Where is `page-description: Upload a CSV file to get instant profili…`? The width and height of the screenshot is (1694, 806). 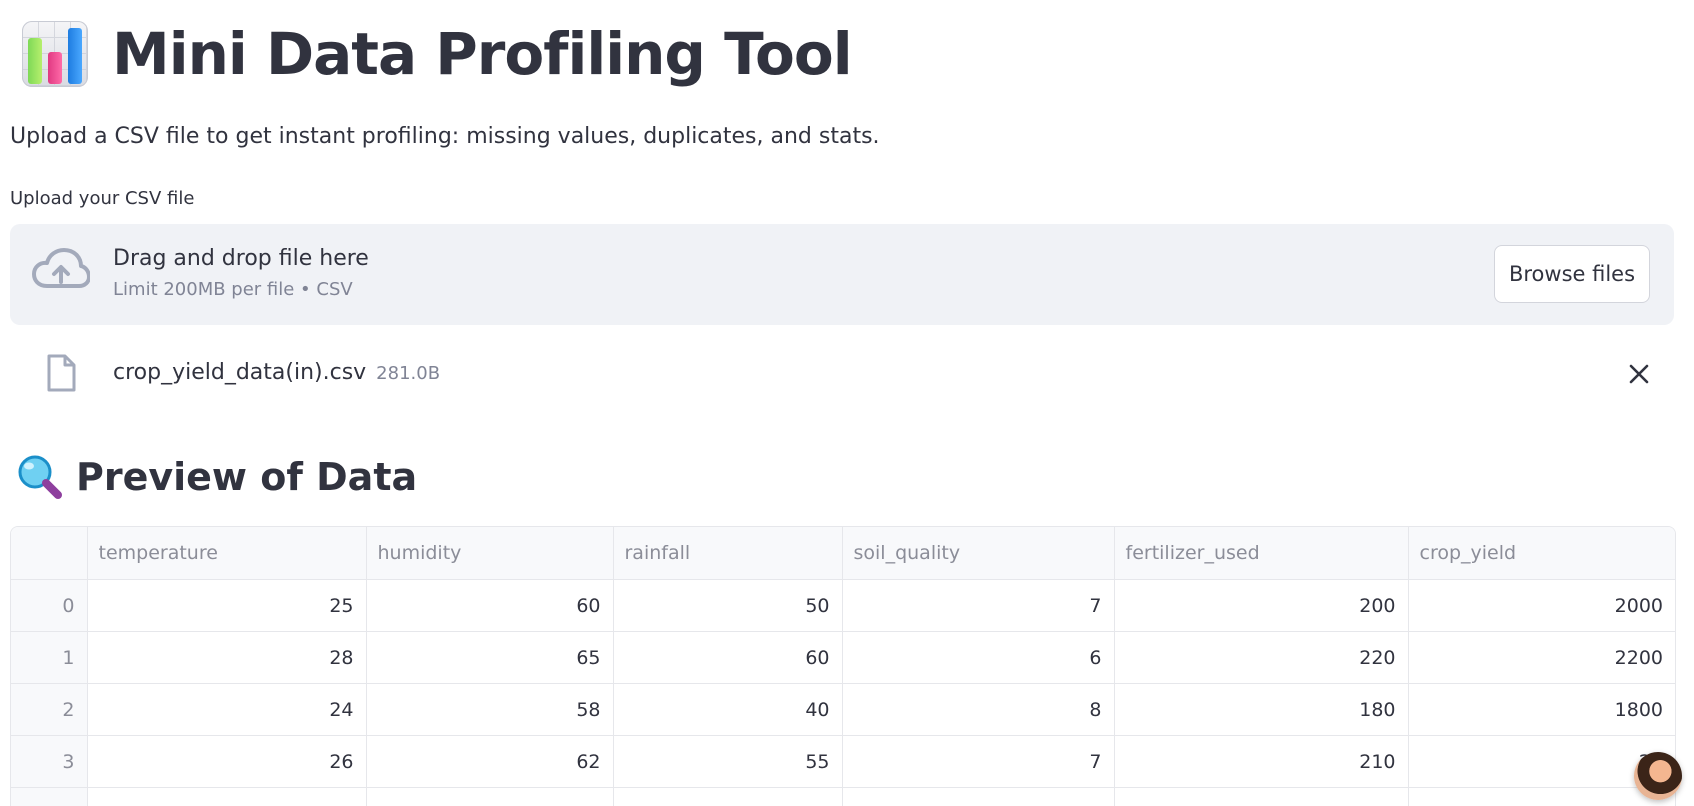
page-description: Upload a CSV file to get instant profili… is located at coordinates (445, 136).